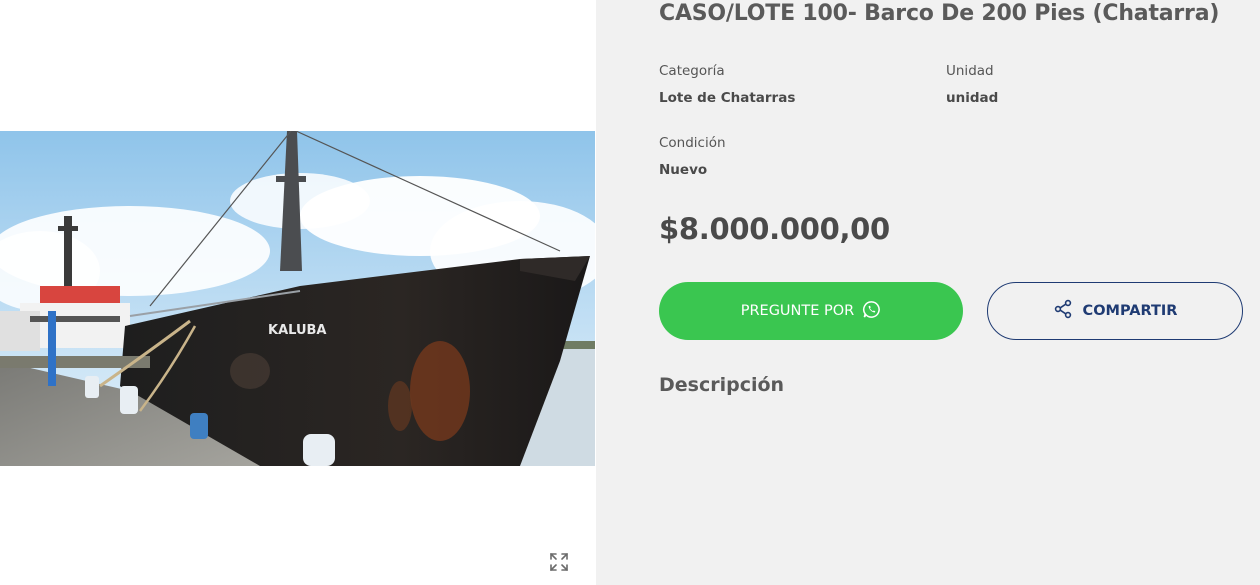  What do you see at coordinates (1063, 311) in the screenshot?
I see `share-icon` at bounding box center [1063, 311].